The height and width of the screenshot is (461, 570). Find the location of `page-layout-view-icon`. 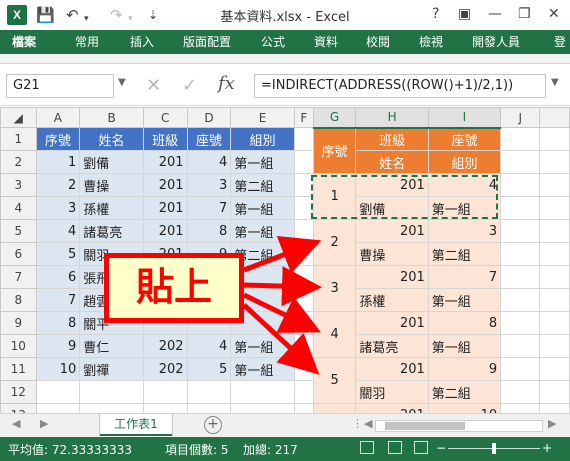

page-layout-view-icon is located at coordinates (395, 447).